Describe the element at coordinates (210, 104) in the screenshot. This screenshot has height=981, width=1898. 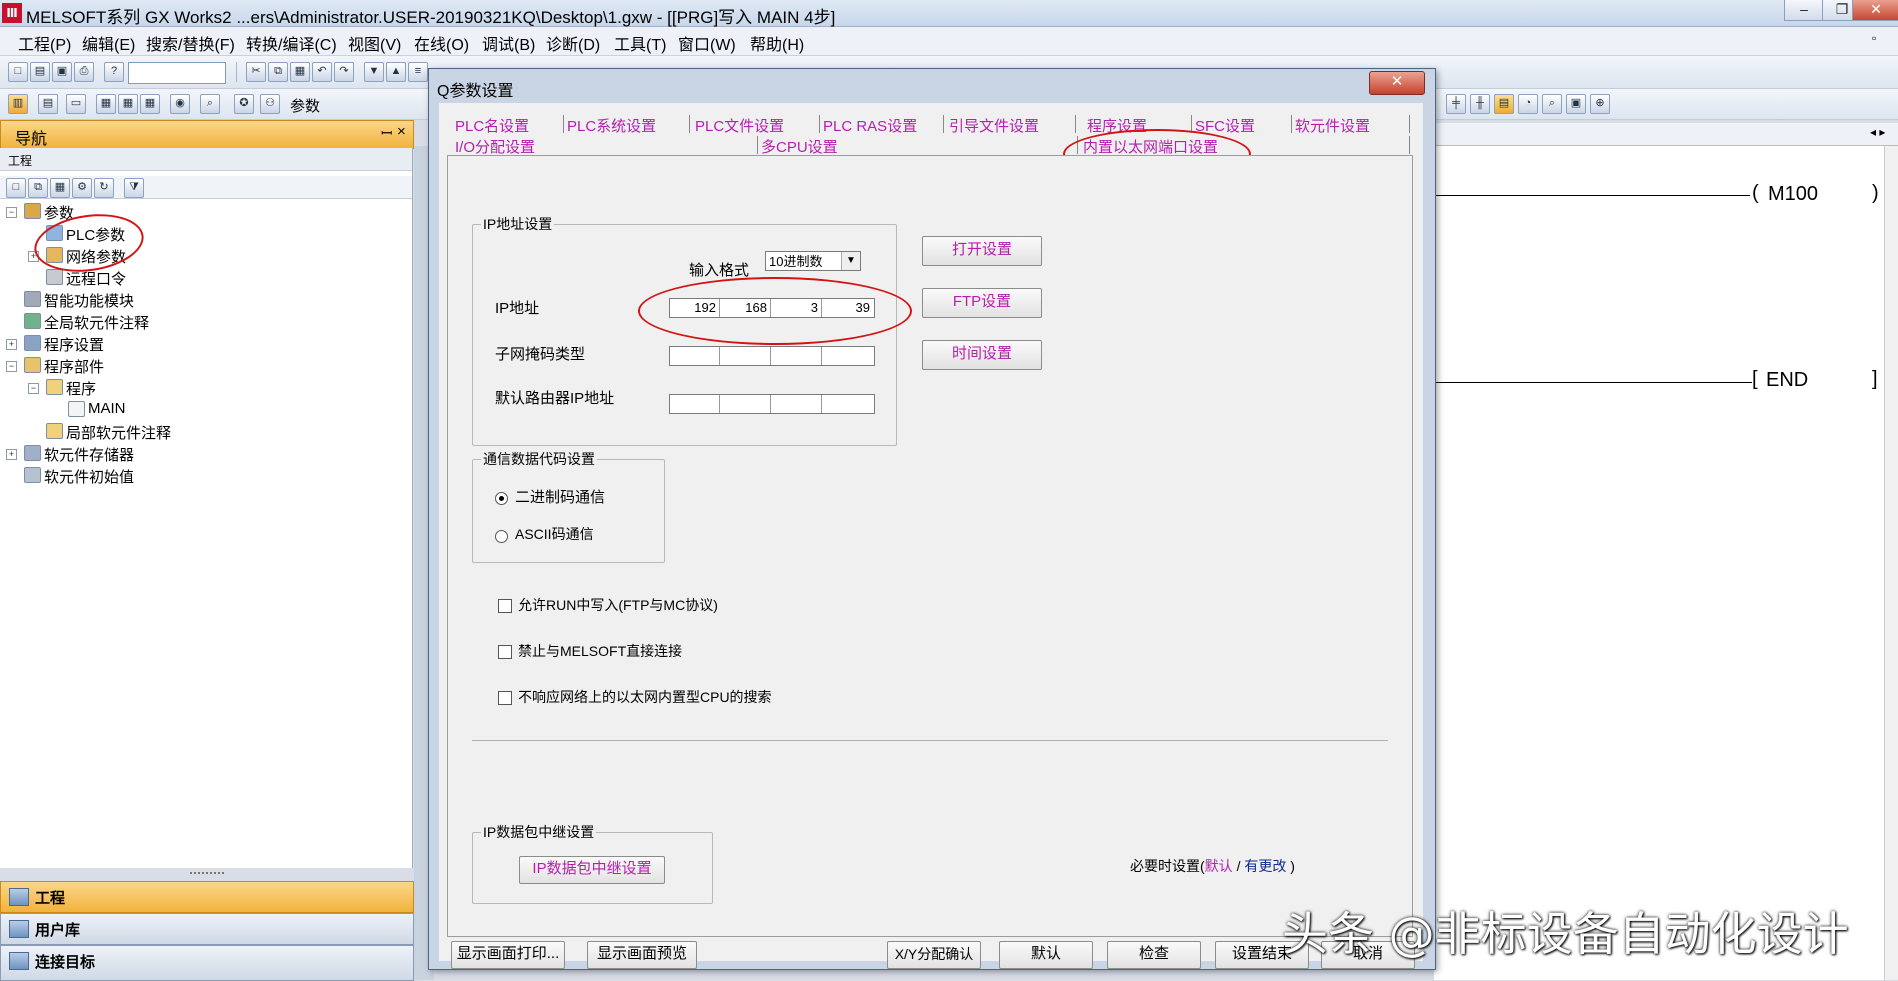
I see `find-icon: ⌕` at that location.